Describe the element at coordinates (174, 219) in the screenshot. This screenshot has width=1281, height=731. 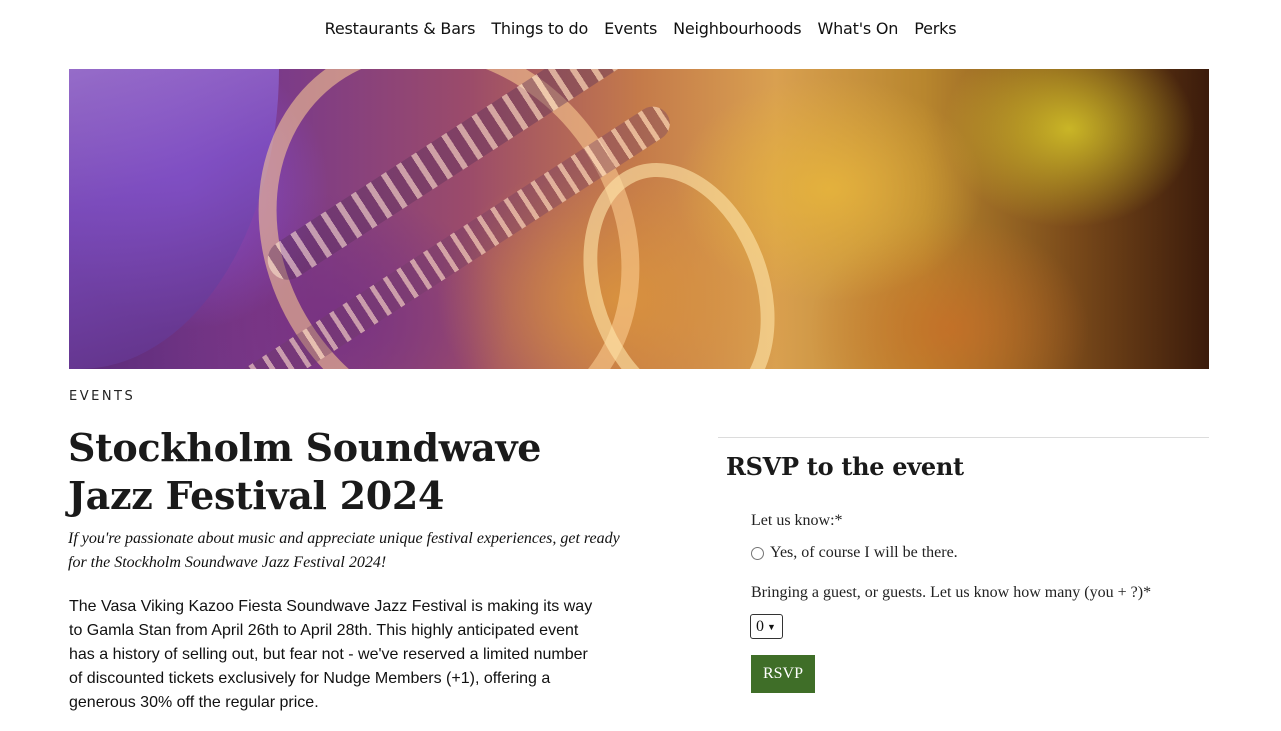
I see `hero-shirt-shape` at that location.